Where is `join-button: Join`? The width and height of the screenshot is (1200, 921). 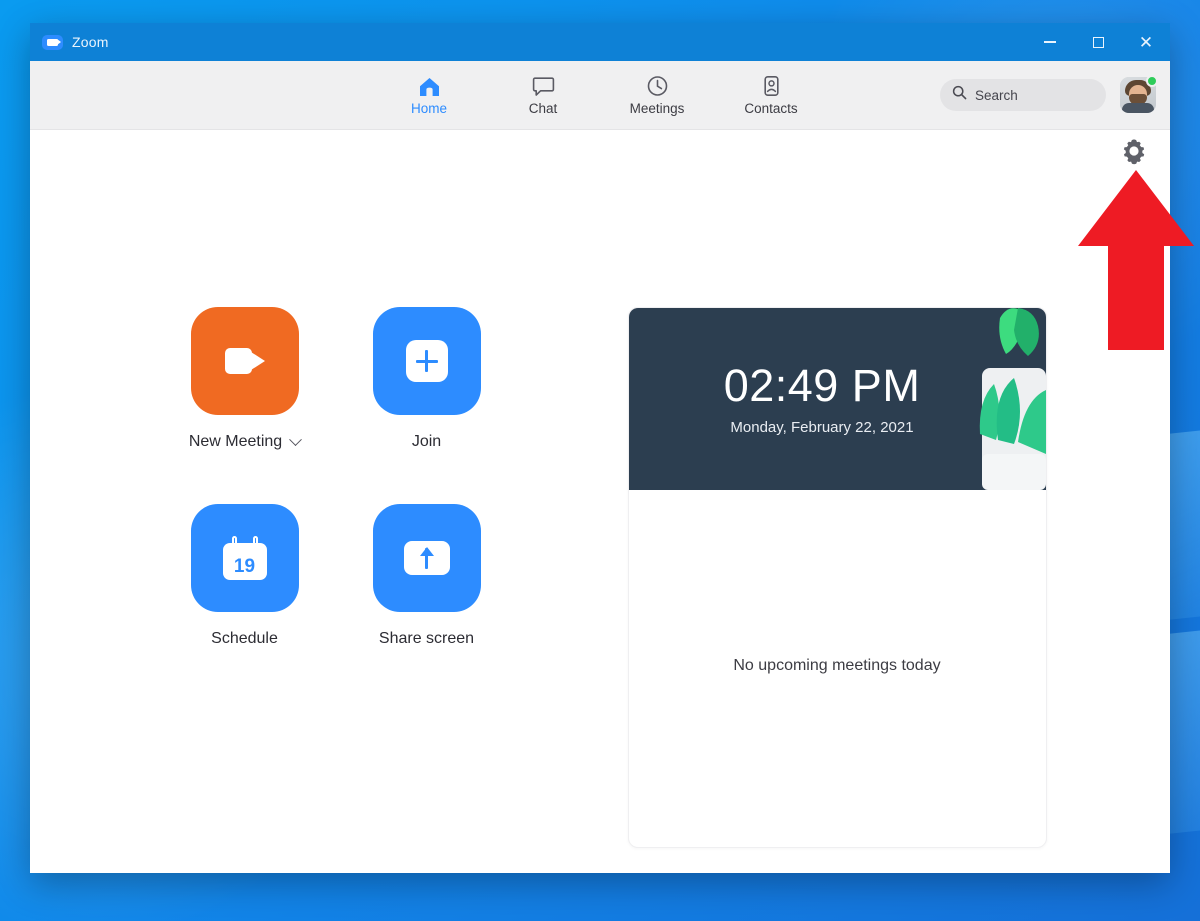 join-button: Join is located at coordinates (427, 405).